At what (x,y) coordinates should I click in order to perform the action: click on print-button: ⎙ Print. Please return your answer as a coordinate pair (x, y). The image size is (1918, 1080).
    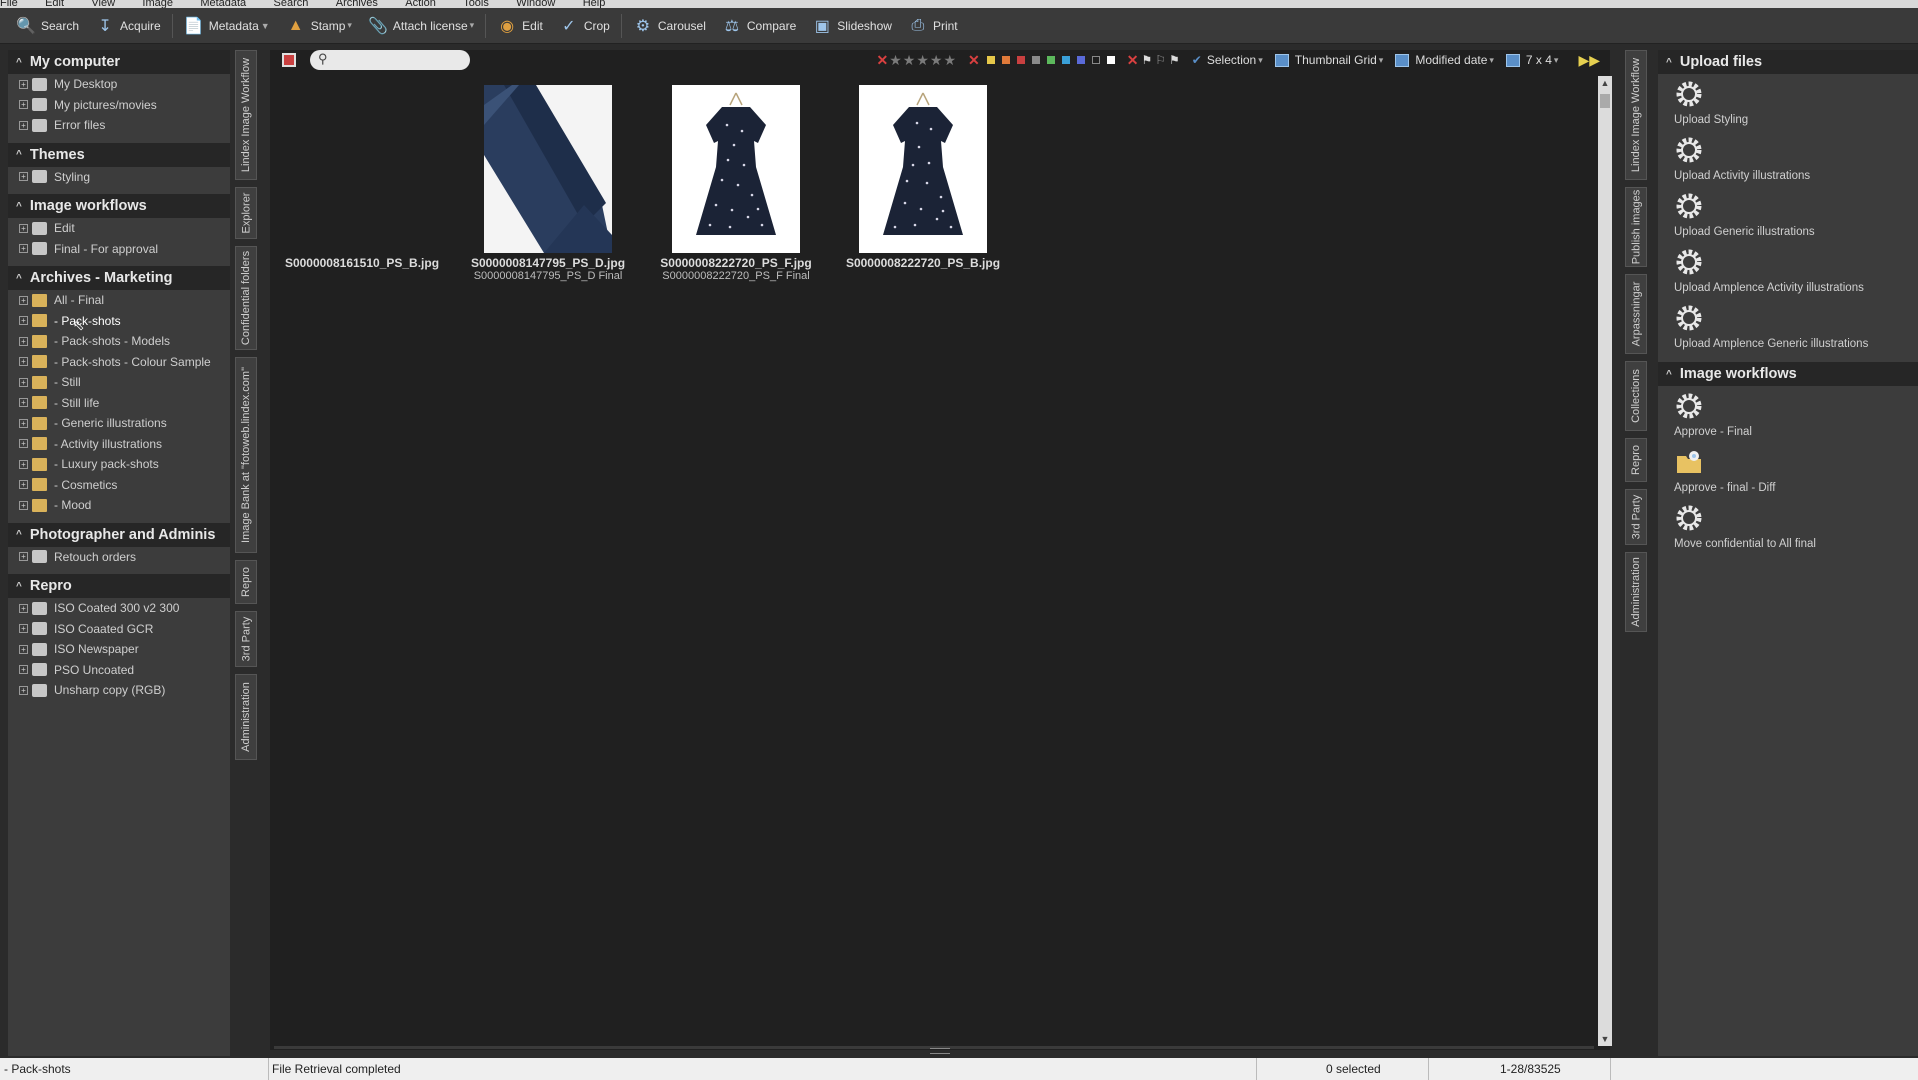
    Looking at the image, I should click on (933, 26).